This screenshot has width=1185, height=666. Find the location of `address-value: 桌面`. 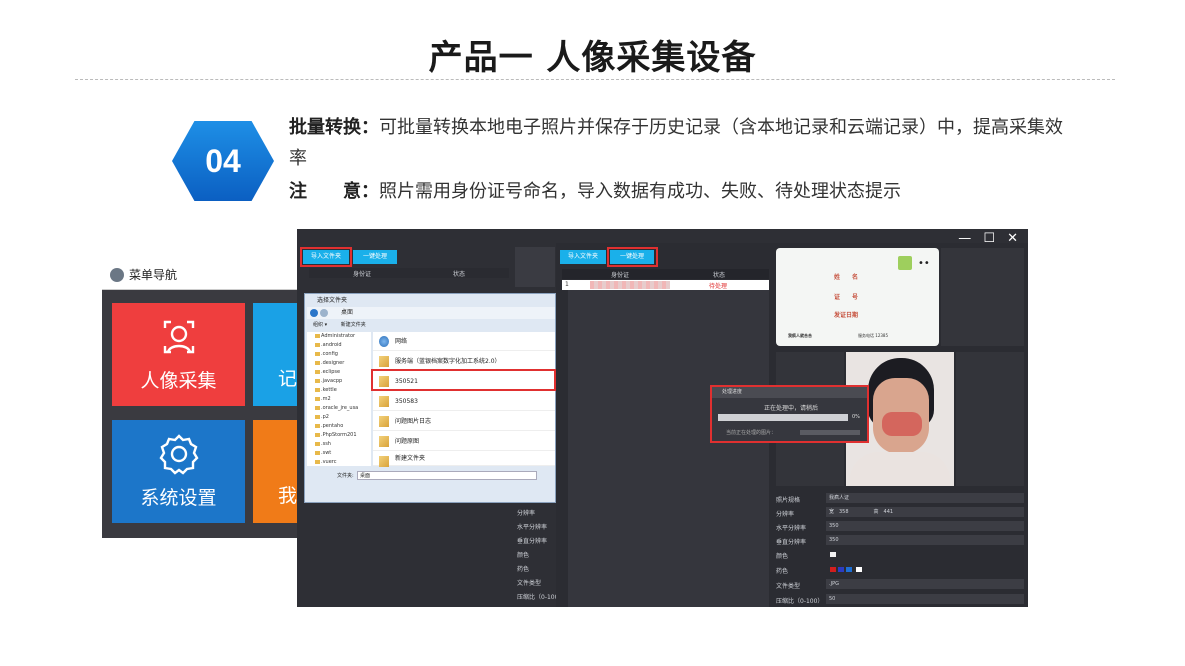

address-value: 桌面 is located at coordinates (347, 312).